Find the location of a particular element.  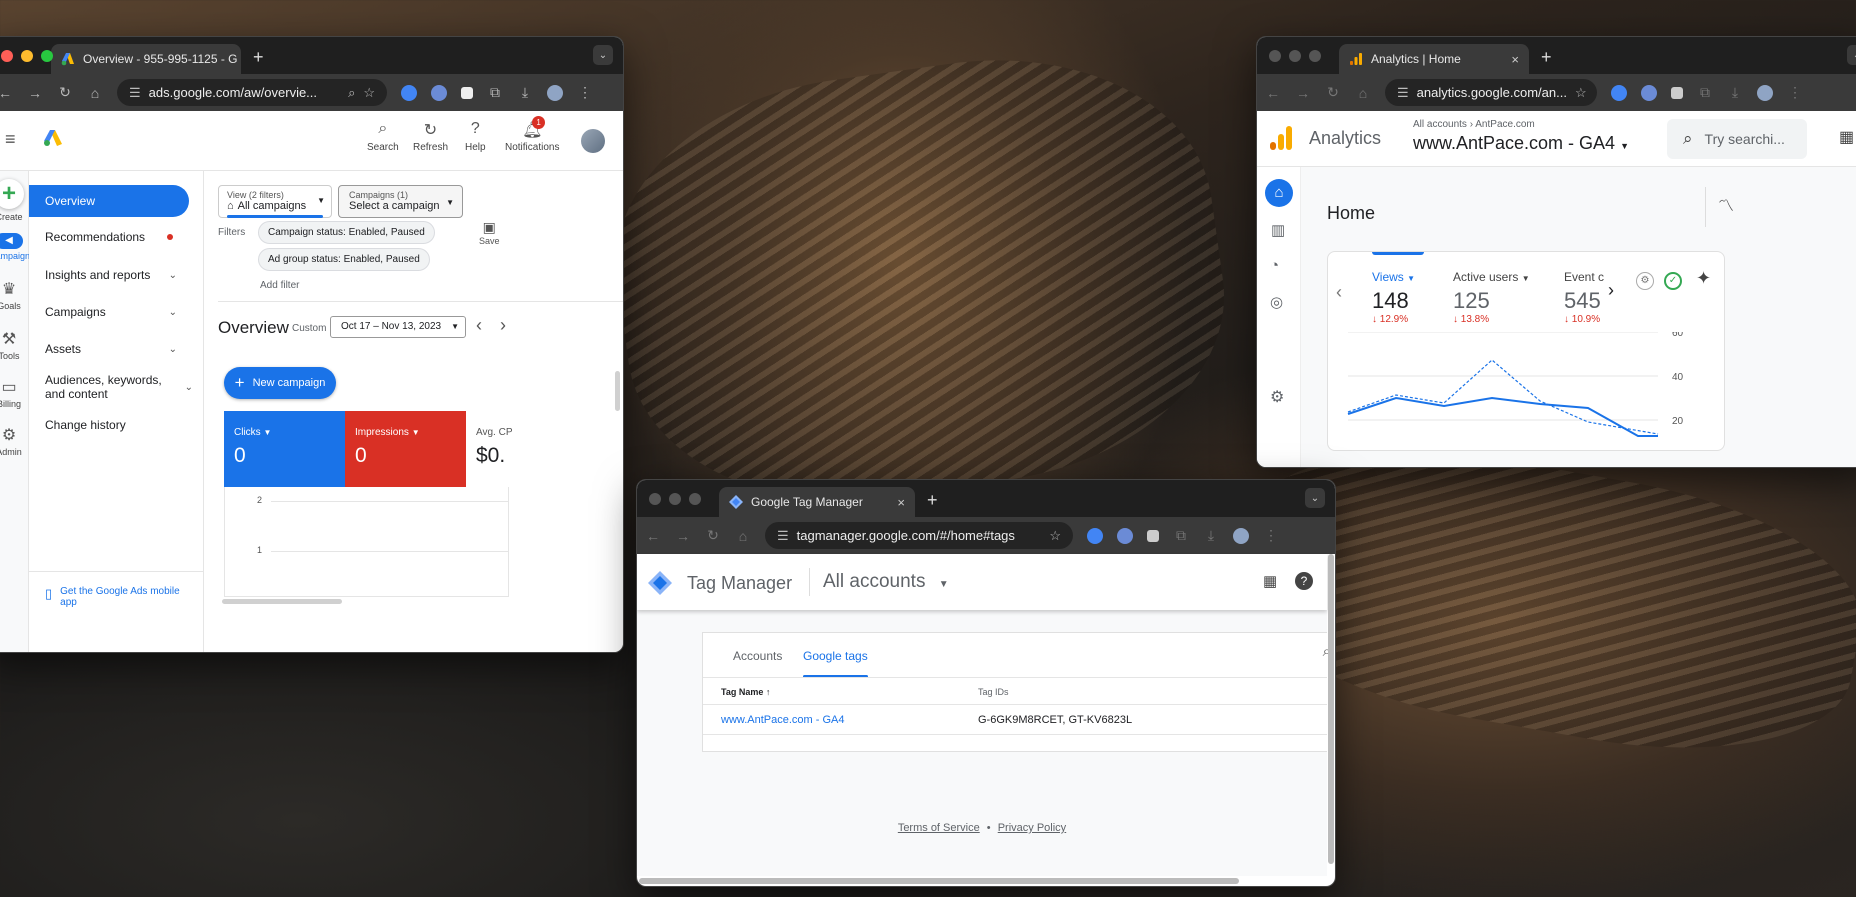

view-filter-dropdown: View (2 filters) ⌂ All campaigns ▼ is located at coordinates (275, 201).